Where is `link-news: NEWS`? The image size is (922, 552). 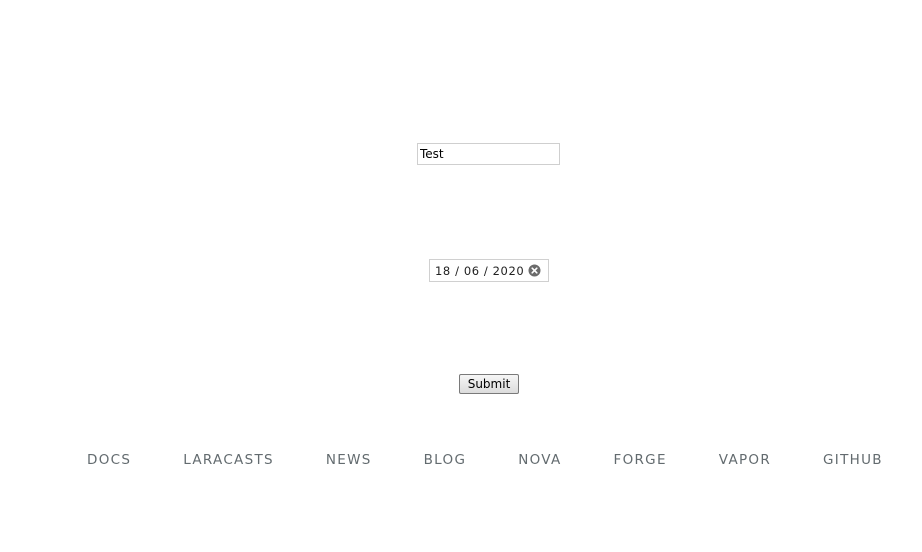
link-news: NEWS is located at coordinates (348, 460).